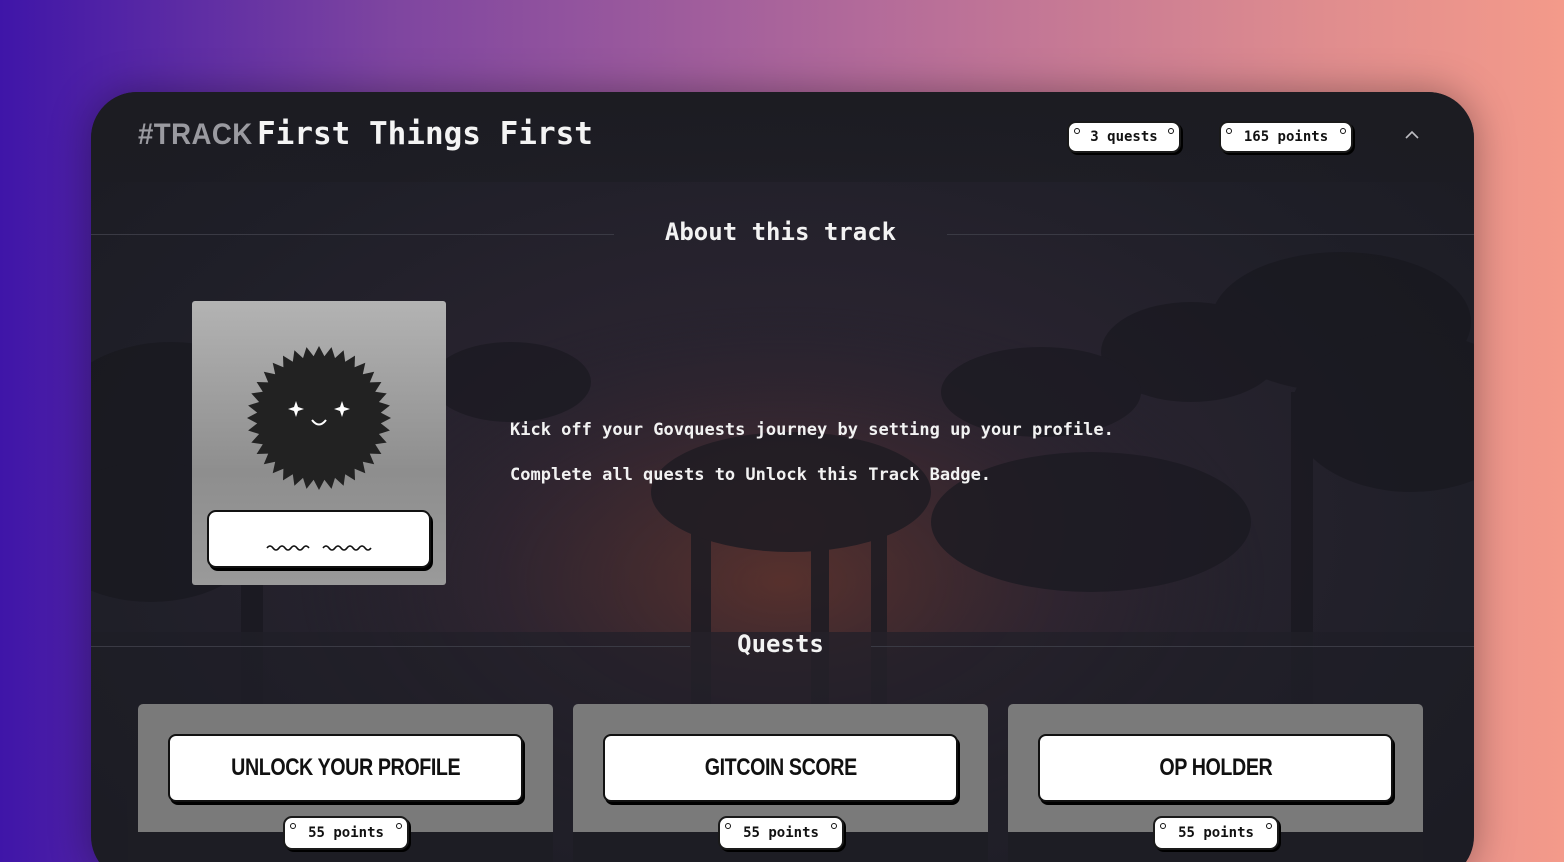 The height and width of the screenshot is (862, 1564). What do you see at coordinates (195, 134) in the screenshot?
I see `track-tag: #TRACK` at bounding box center [195, 134].